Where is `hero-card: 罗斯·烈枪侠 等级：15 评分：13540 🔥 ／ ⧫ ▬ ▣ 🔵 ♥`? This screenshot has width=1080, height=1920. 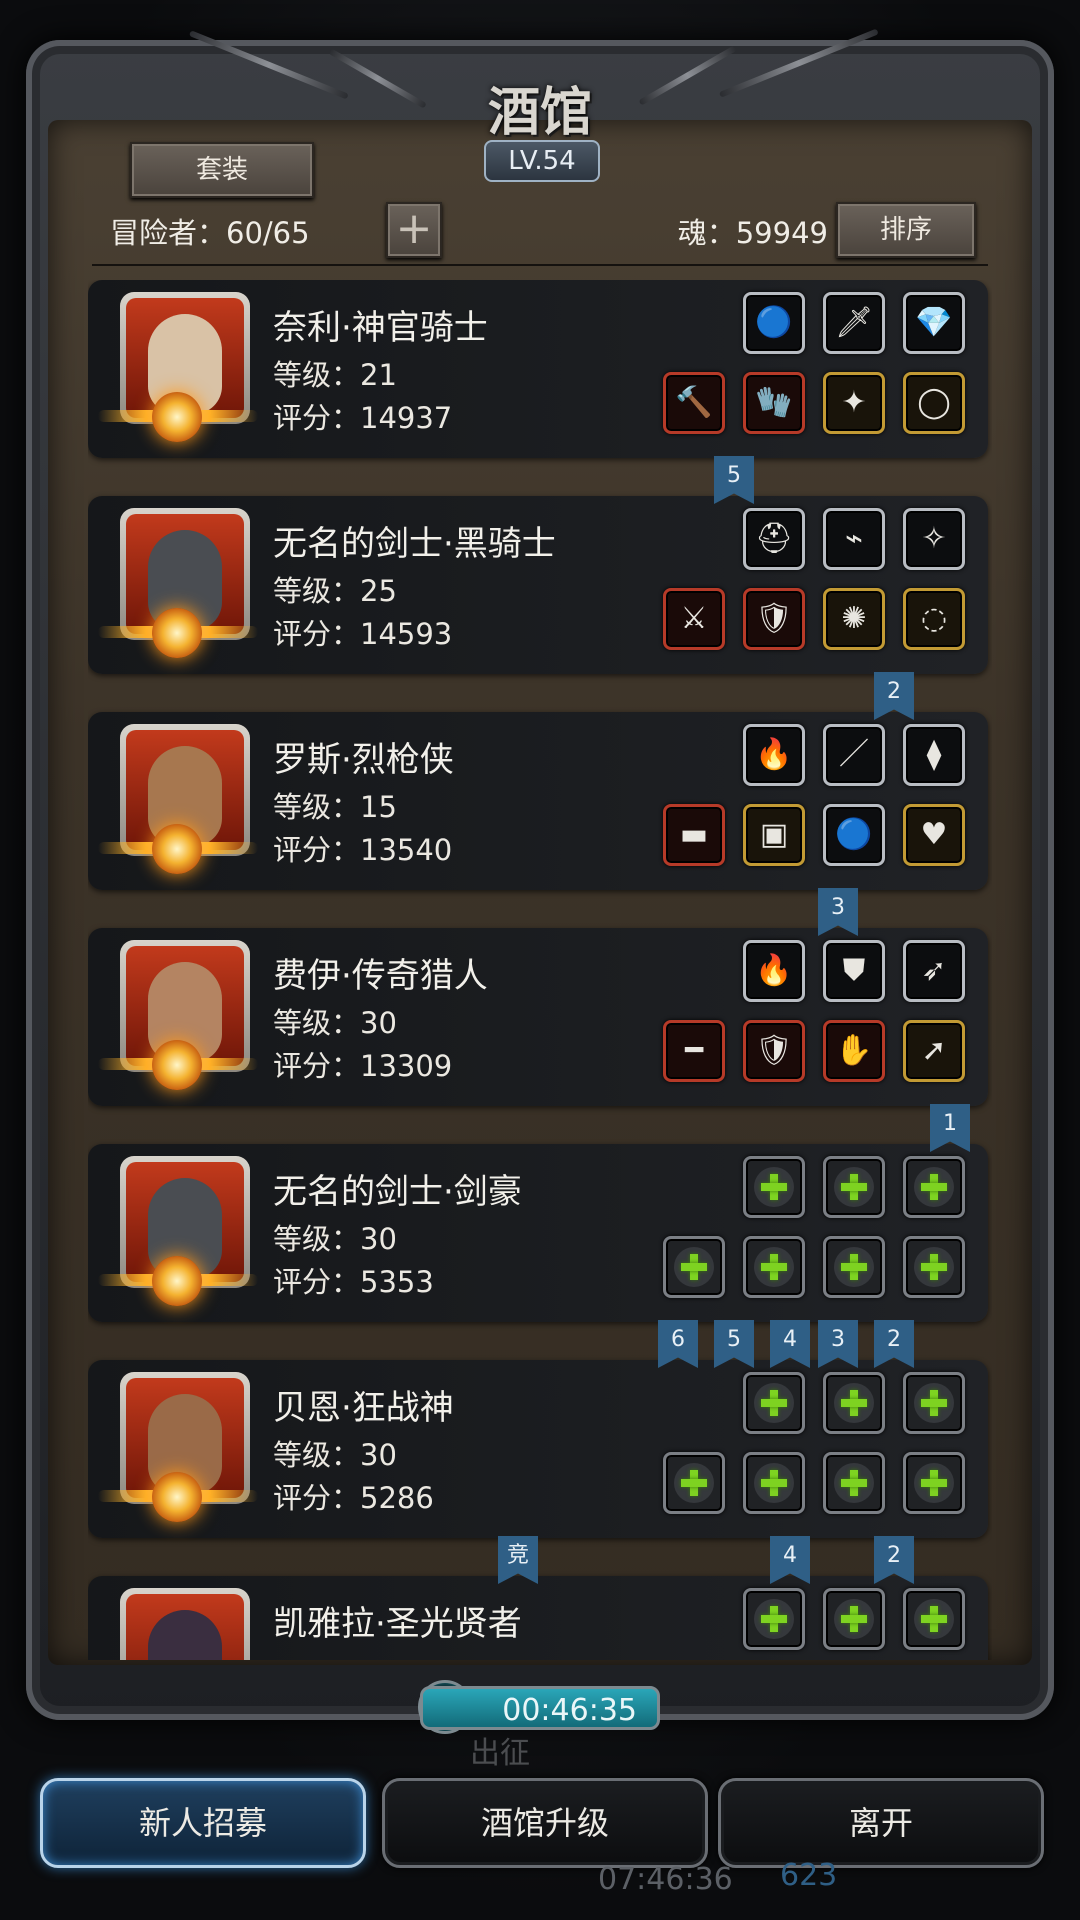
hero-card: 罗斯·烈枪侠 等级：15 评分：13540 🔥 ／ ⧫ ▬ ▣ 🔵 ♥ is located at coordinates (538, 801).